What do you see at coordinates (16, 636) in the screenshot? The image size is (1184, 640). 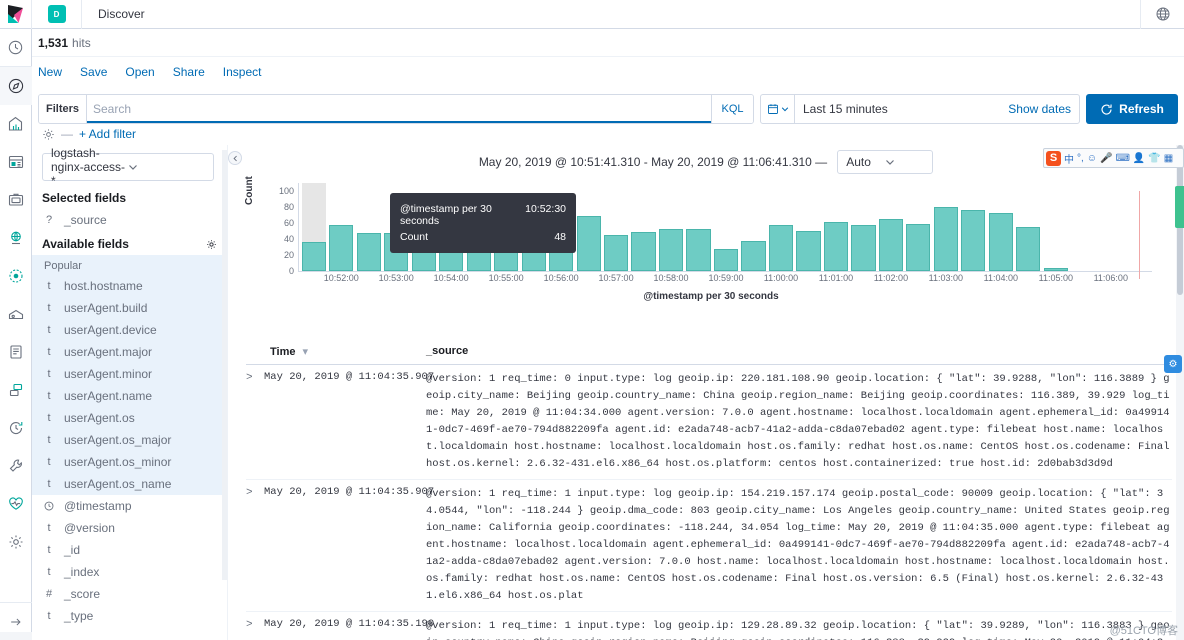 I see `rail-horizontal-scrollbar` at bounding box center [16, 636].